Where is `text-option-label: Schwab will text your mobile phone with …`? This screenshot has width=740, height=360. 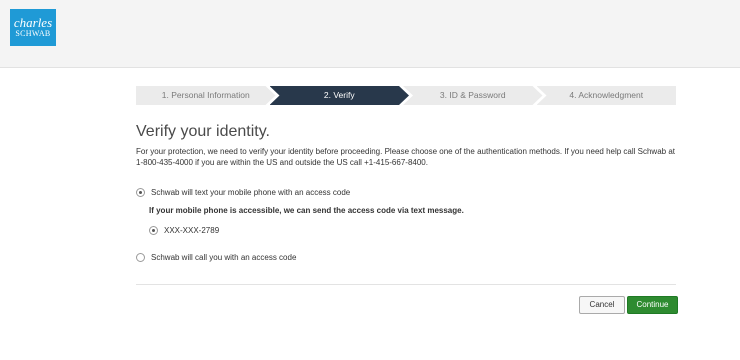 text-option-label: Schwab will text your mobile phone with … is located at coordinates (251, 192).